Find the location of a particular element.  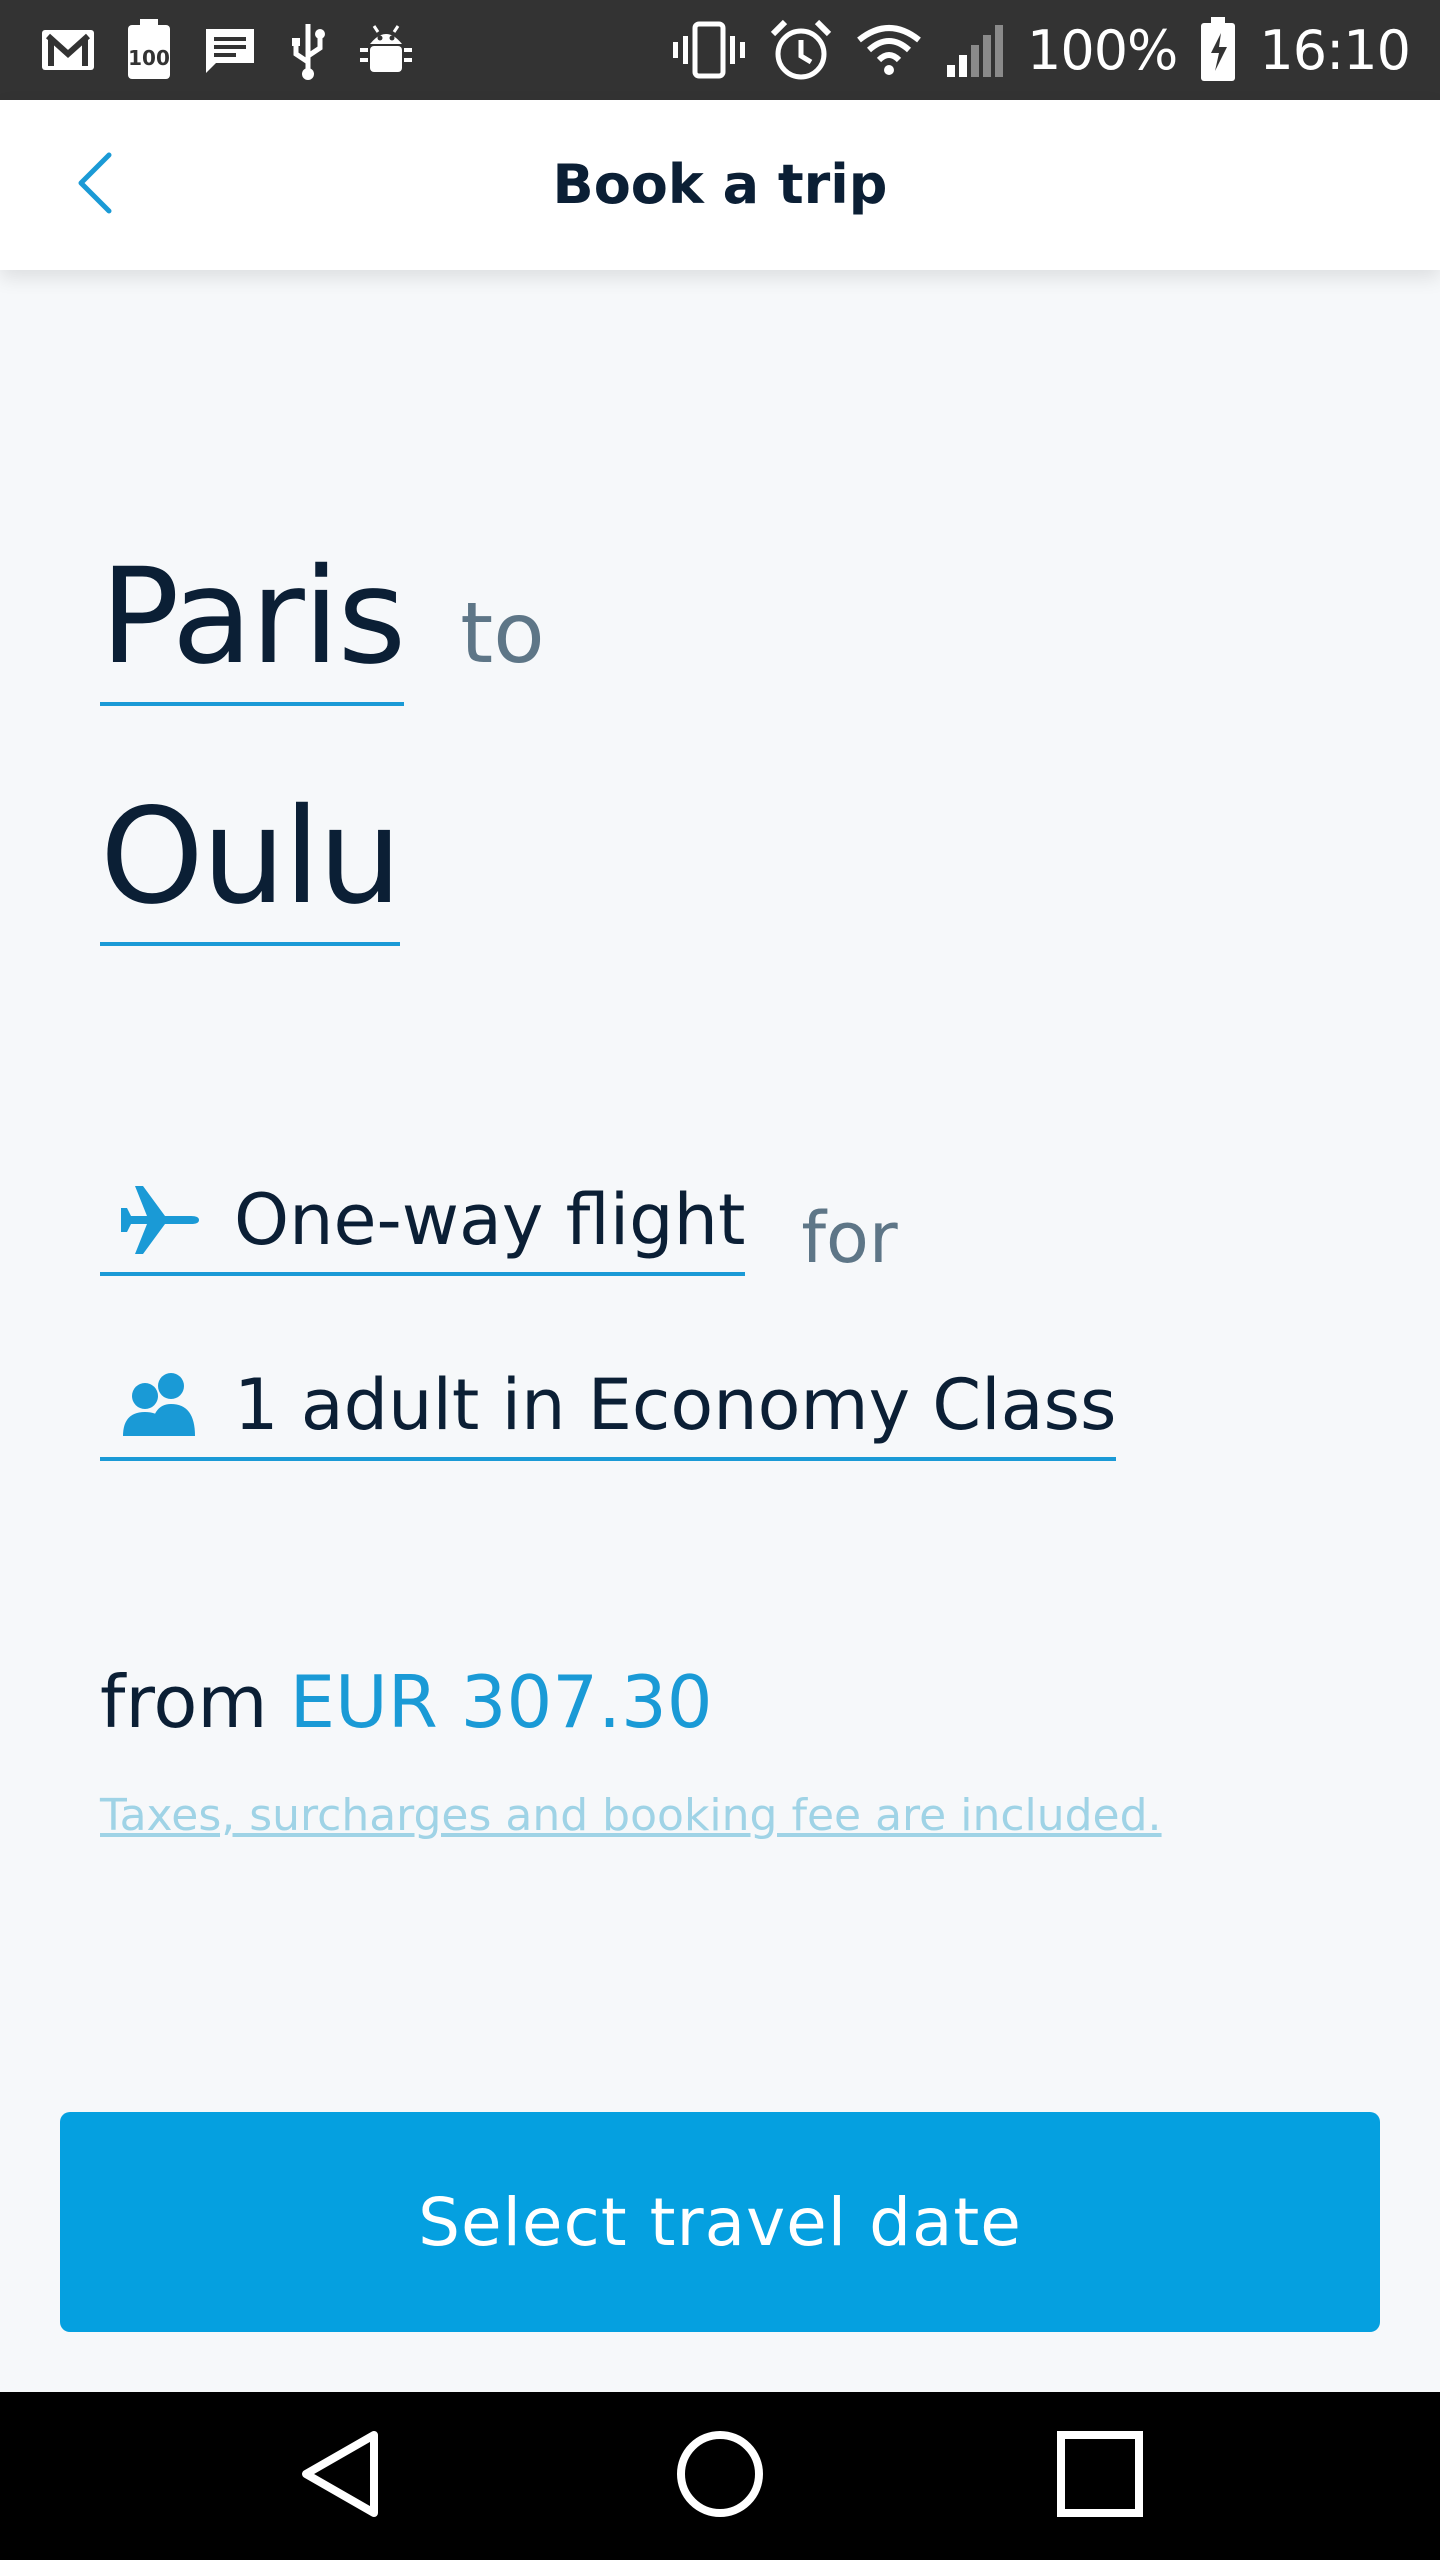

svg-text: 100 is located at coordinates (149, 58).